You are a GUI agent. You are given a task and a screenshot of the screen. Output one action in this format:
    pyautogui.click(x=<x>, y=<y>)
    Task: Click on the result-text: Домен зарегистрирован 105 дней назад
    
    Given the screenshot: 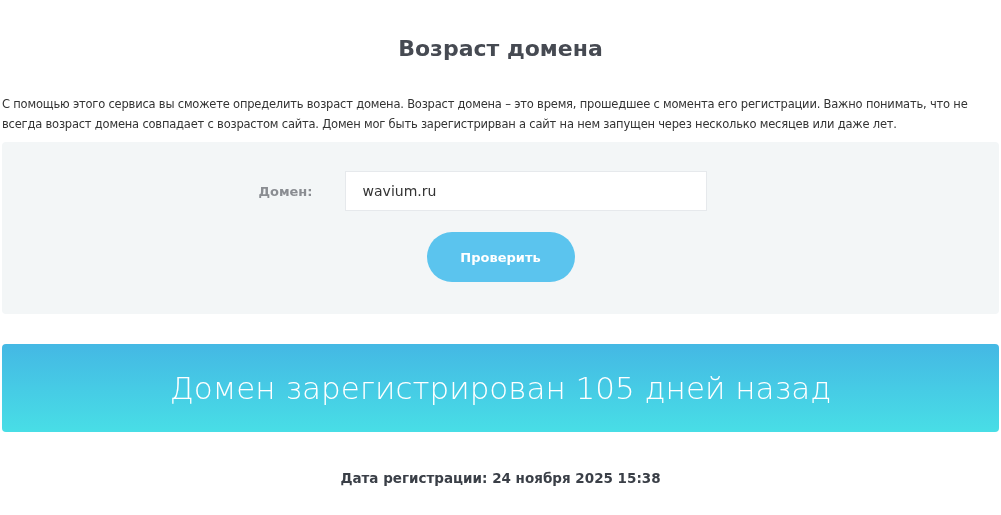 What is the action you would take?
    pyautogui.click(x=500, y=388)
    